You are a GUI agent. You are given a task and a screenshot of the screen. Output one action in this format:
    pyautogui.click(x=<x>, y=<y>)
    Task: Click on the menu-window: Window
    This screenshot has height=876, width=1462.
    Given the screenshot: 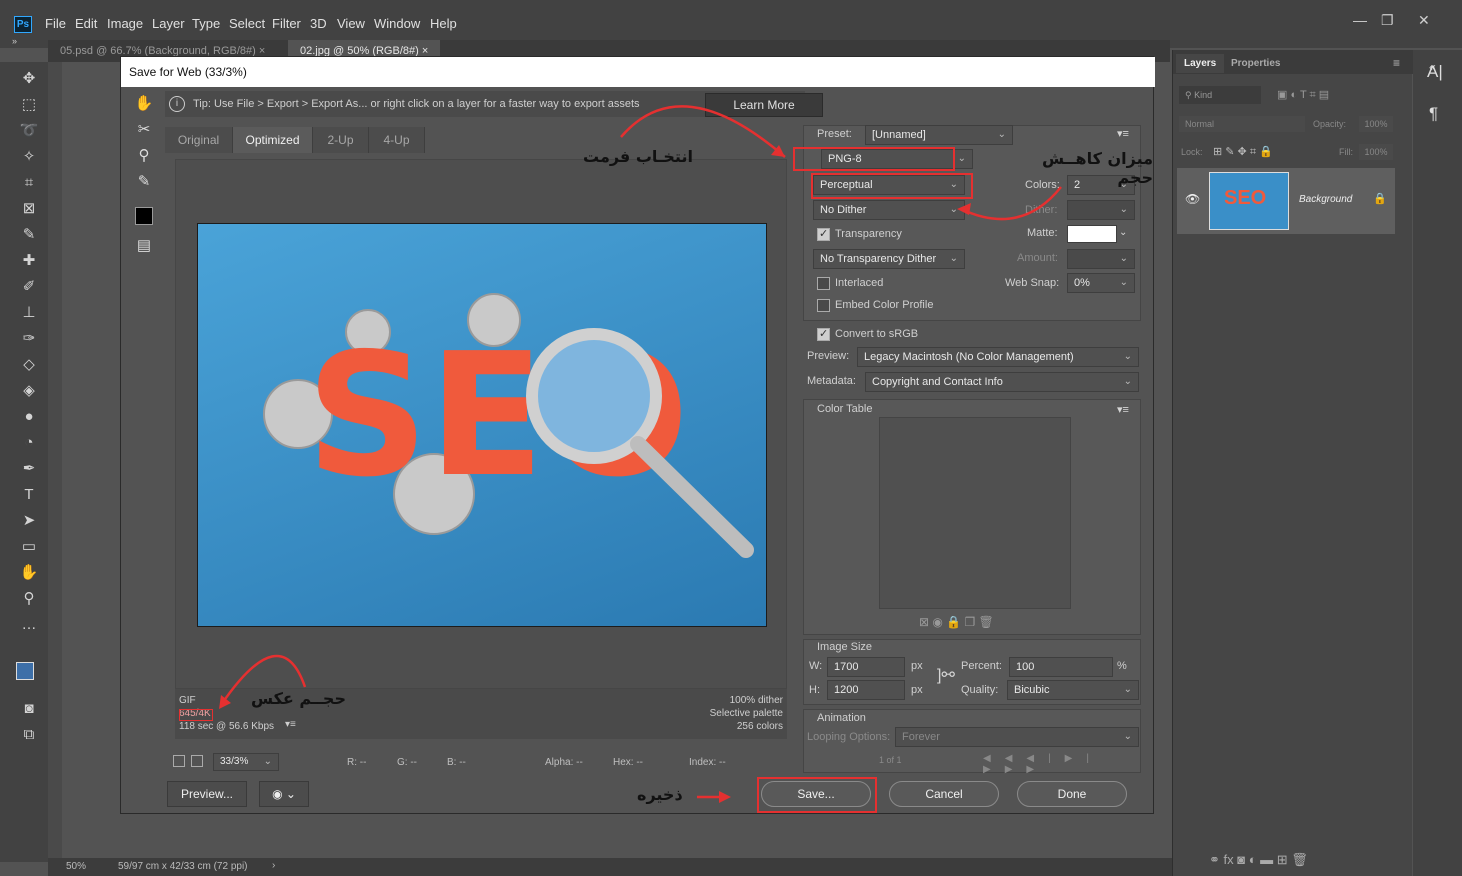 What is the action you would take?
    pyautogui.click(x=397, y=23)
    